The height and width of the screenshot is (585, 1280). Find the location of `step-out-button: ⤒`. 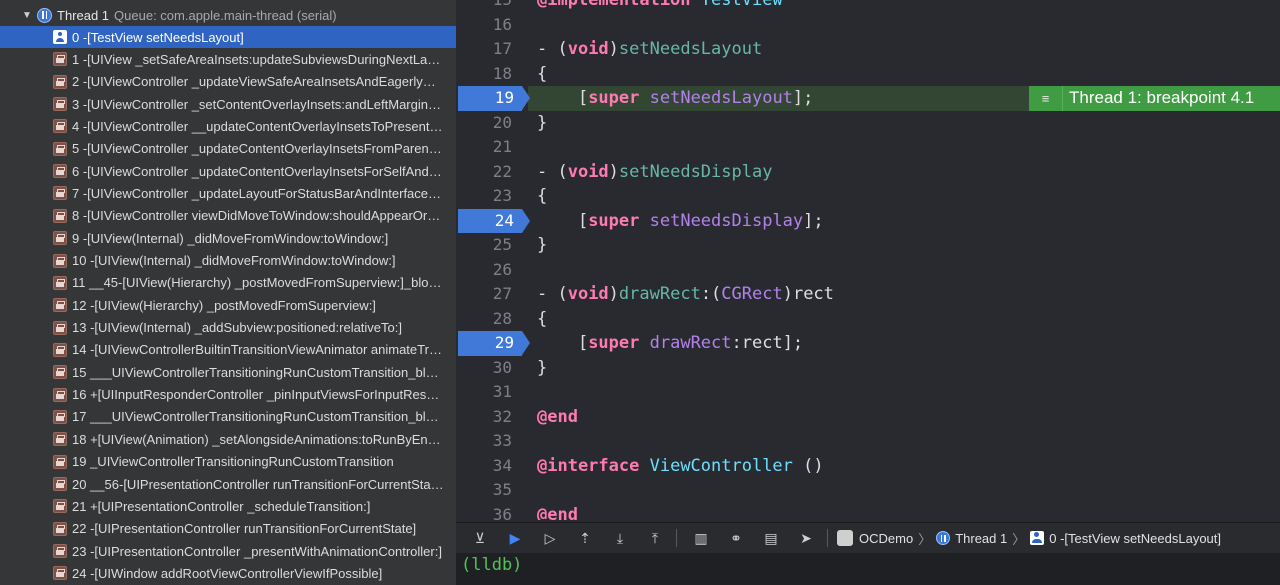

step-out-button: ⤒ is located at coordinates (655, 538).